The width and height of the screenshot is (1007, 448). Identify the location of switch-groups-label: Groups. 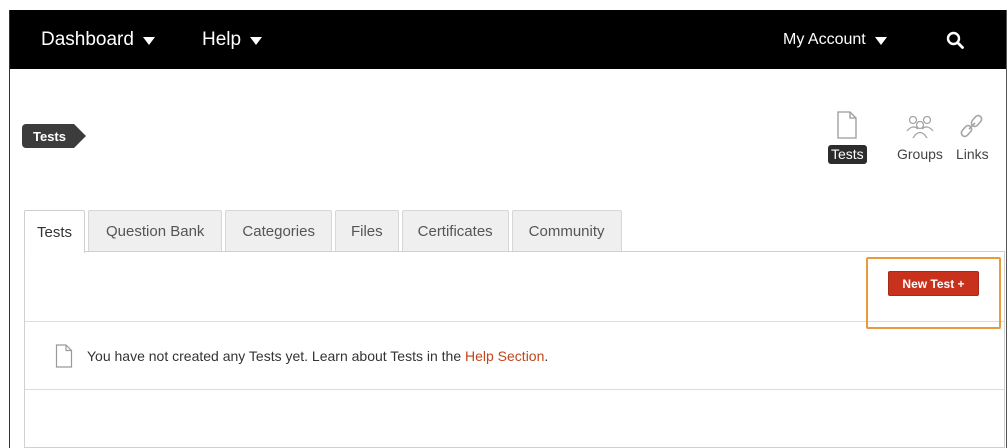
(920, 154).